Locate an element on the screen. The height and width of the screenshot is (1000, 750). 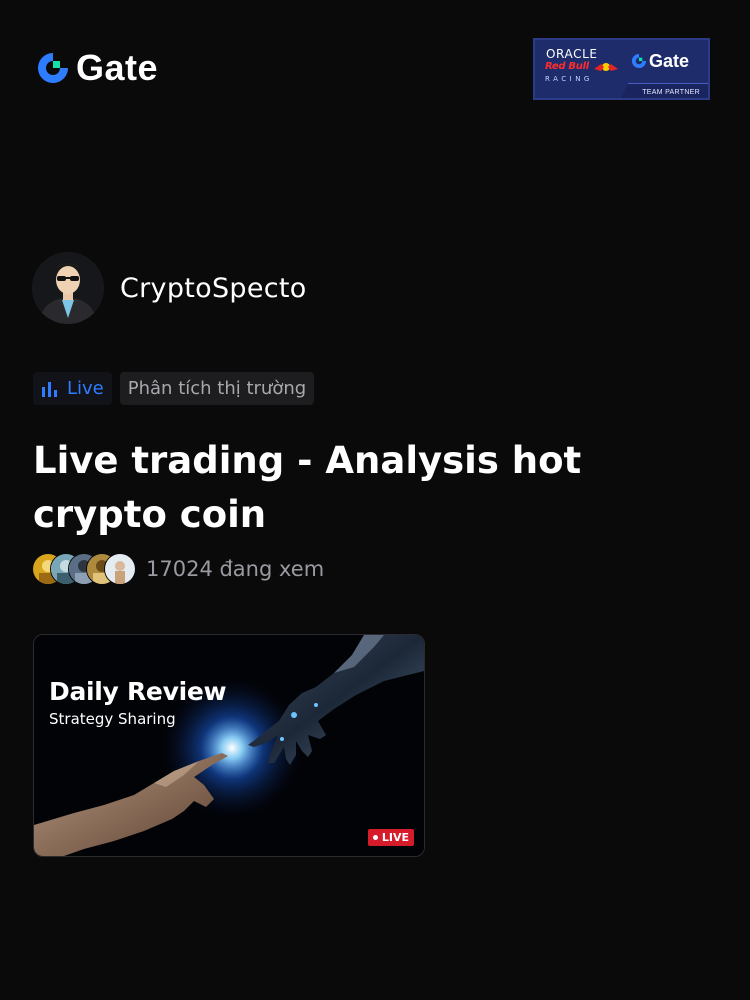
gate-logo-text: Gate is located at coordinates (117, 67).